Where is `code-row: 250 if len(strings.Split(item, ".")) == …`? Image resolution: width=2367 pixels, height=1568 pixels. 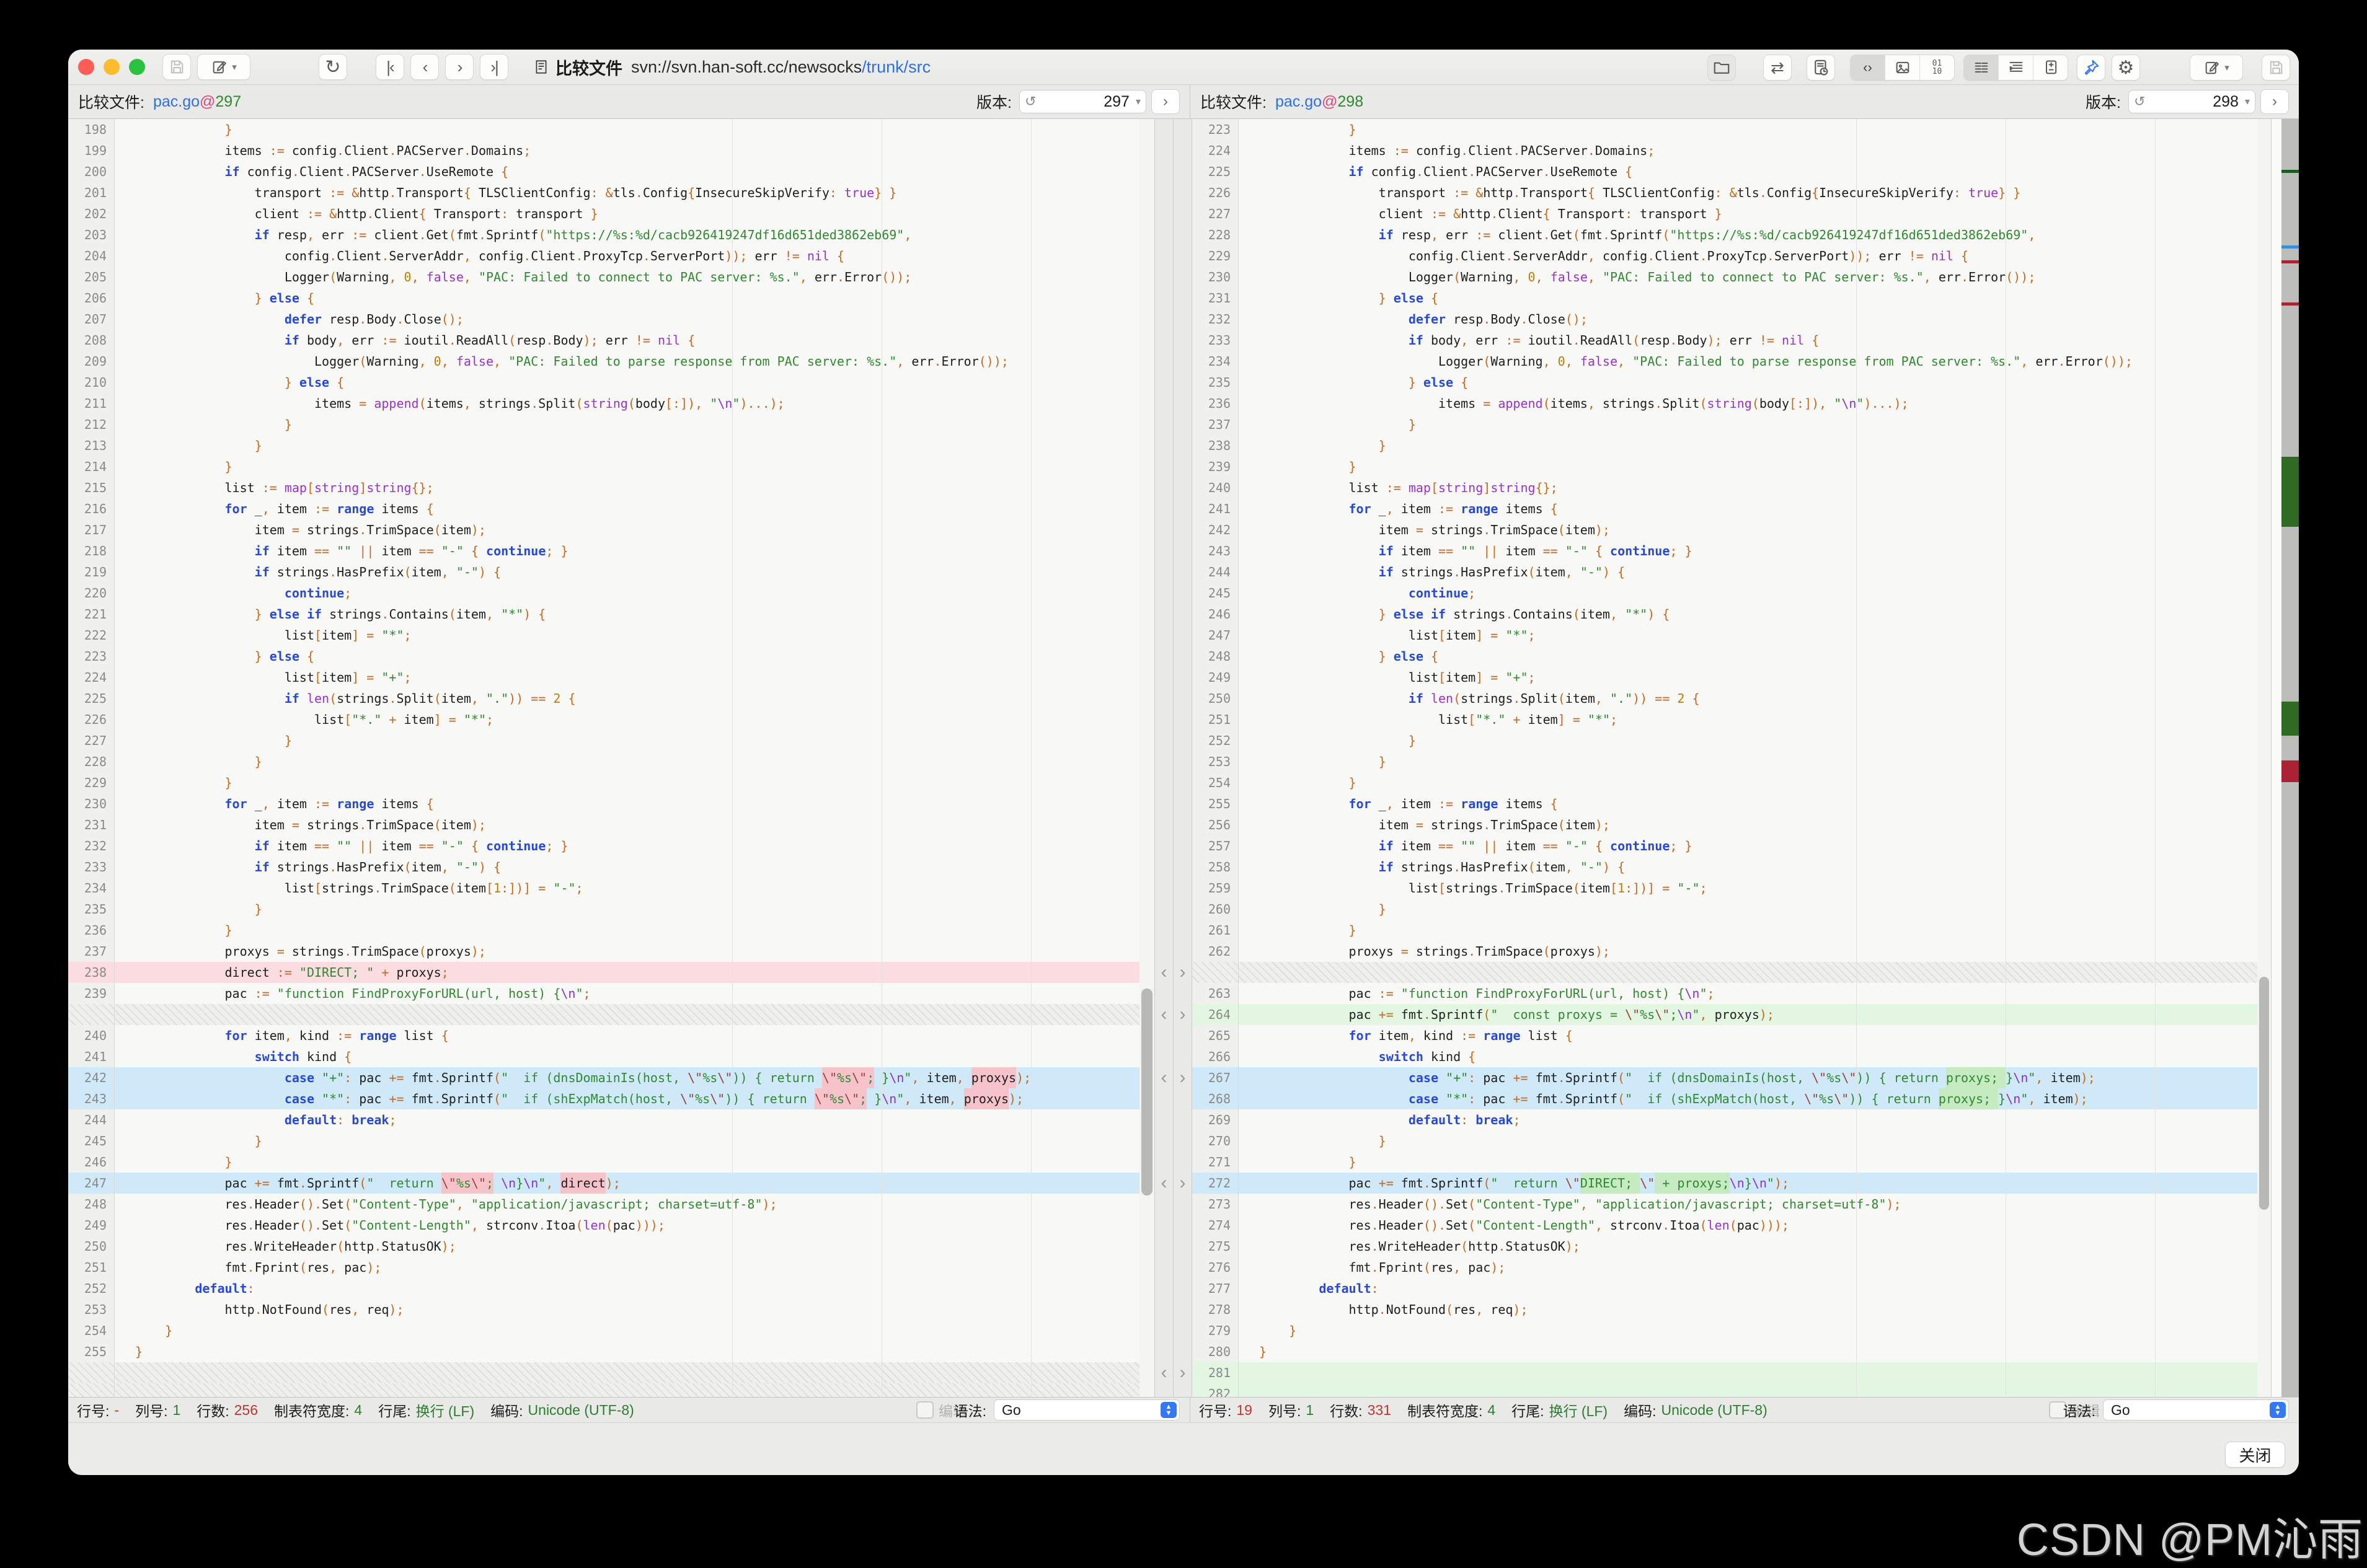
code-row: 250 if len(strings.Split(item, ".")) == … is located at coordinates (1724, 698).